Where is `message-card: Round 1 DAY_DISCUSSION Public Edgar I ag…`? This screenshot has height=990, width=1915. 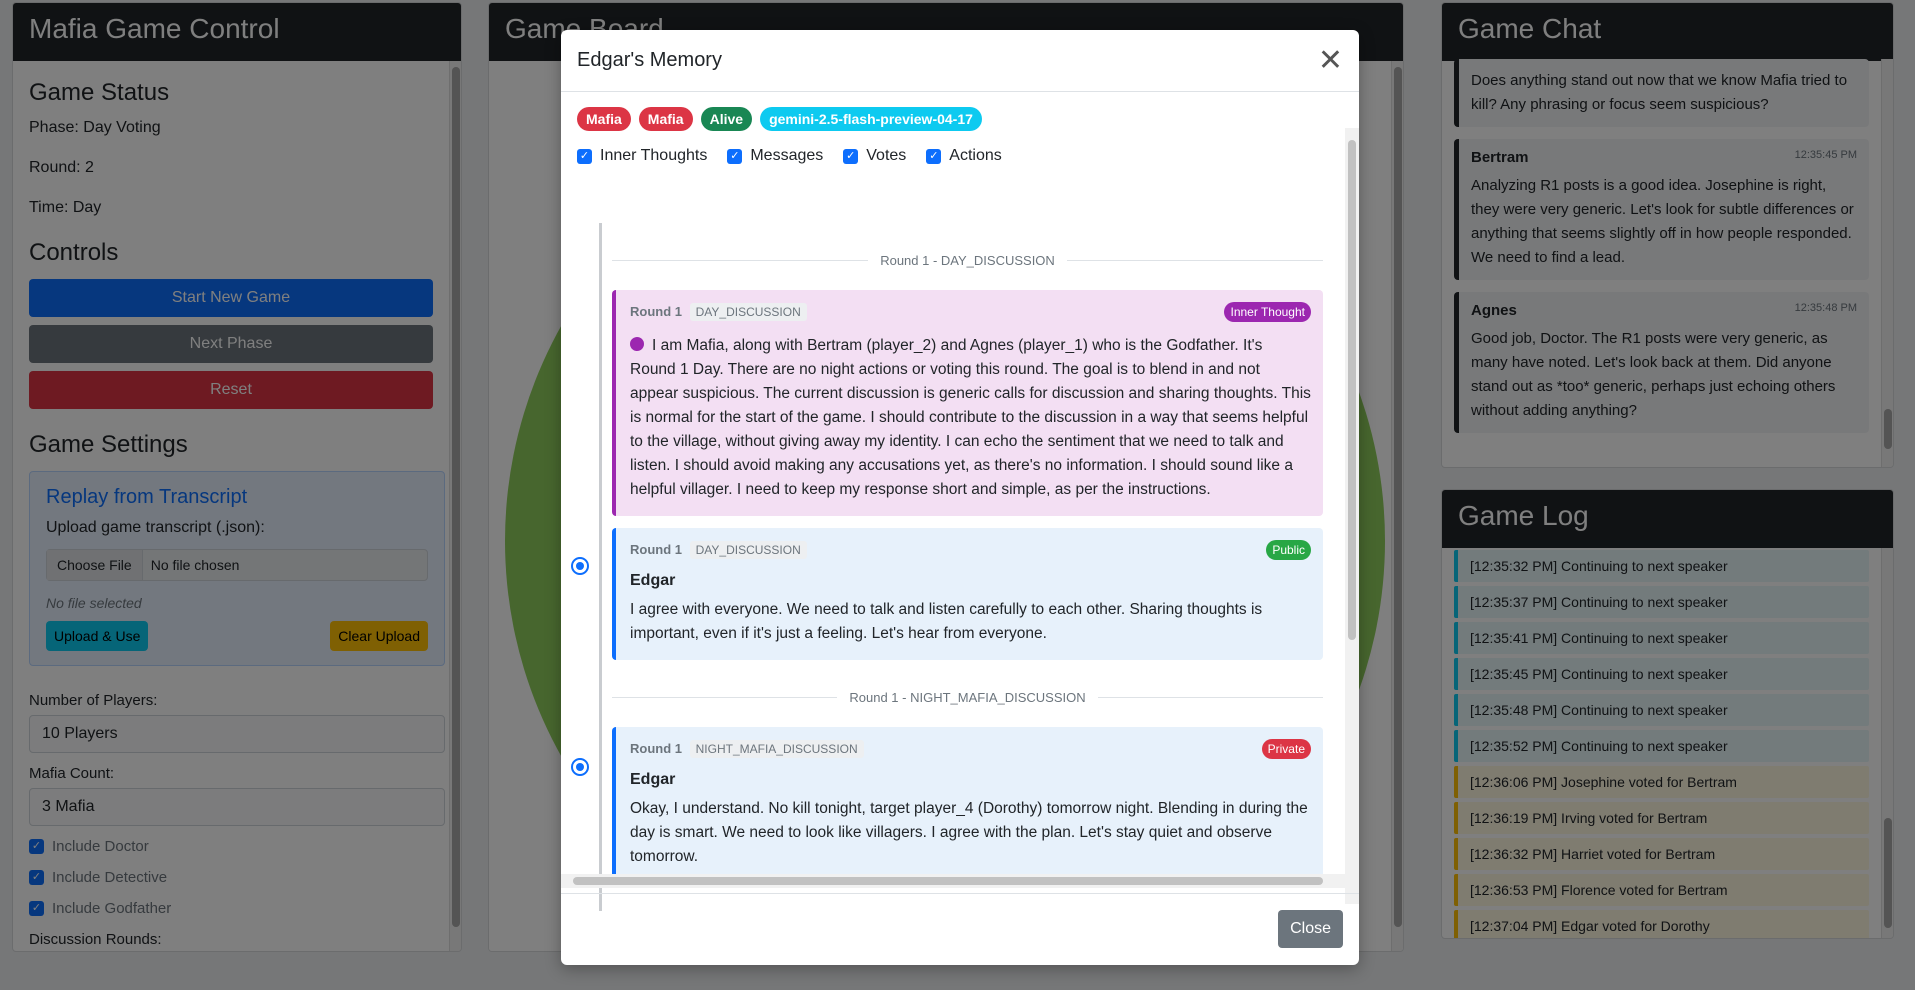
message-card: Round 1 DAY_DISCUSSION Public Edgar I ag… is located at coordinates (967, 594).